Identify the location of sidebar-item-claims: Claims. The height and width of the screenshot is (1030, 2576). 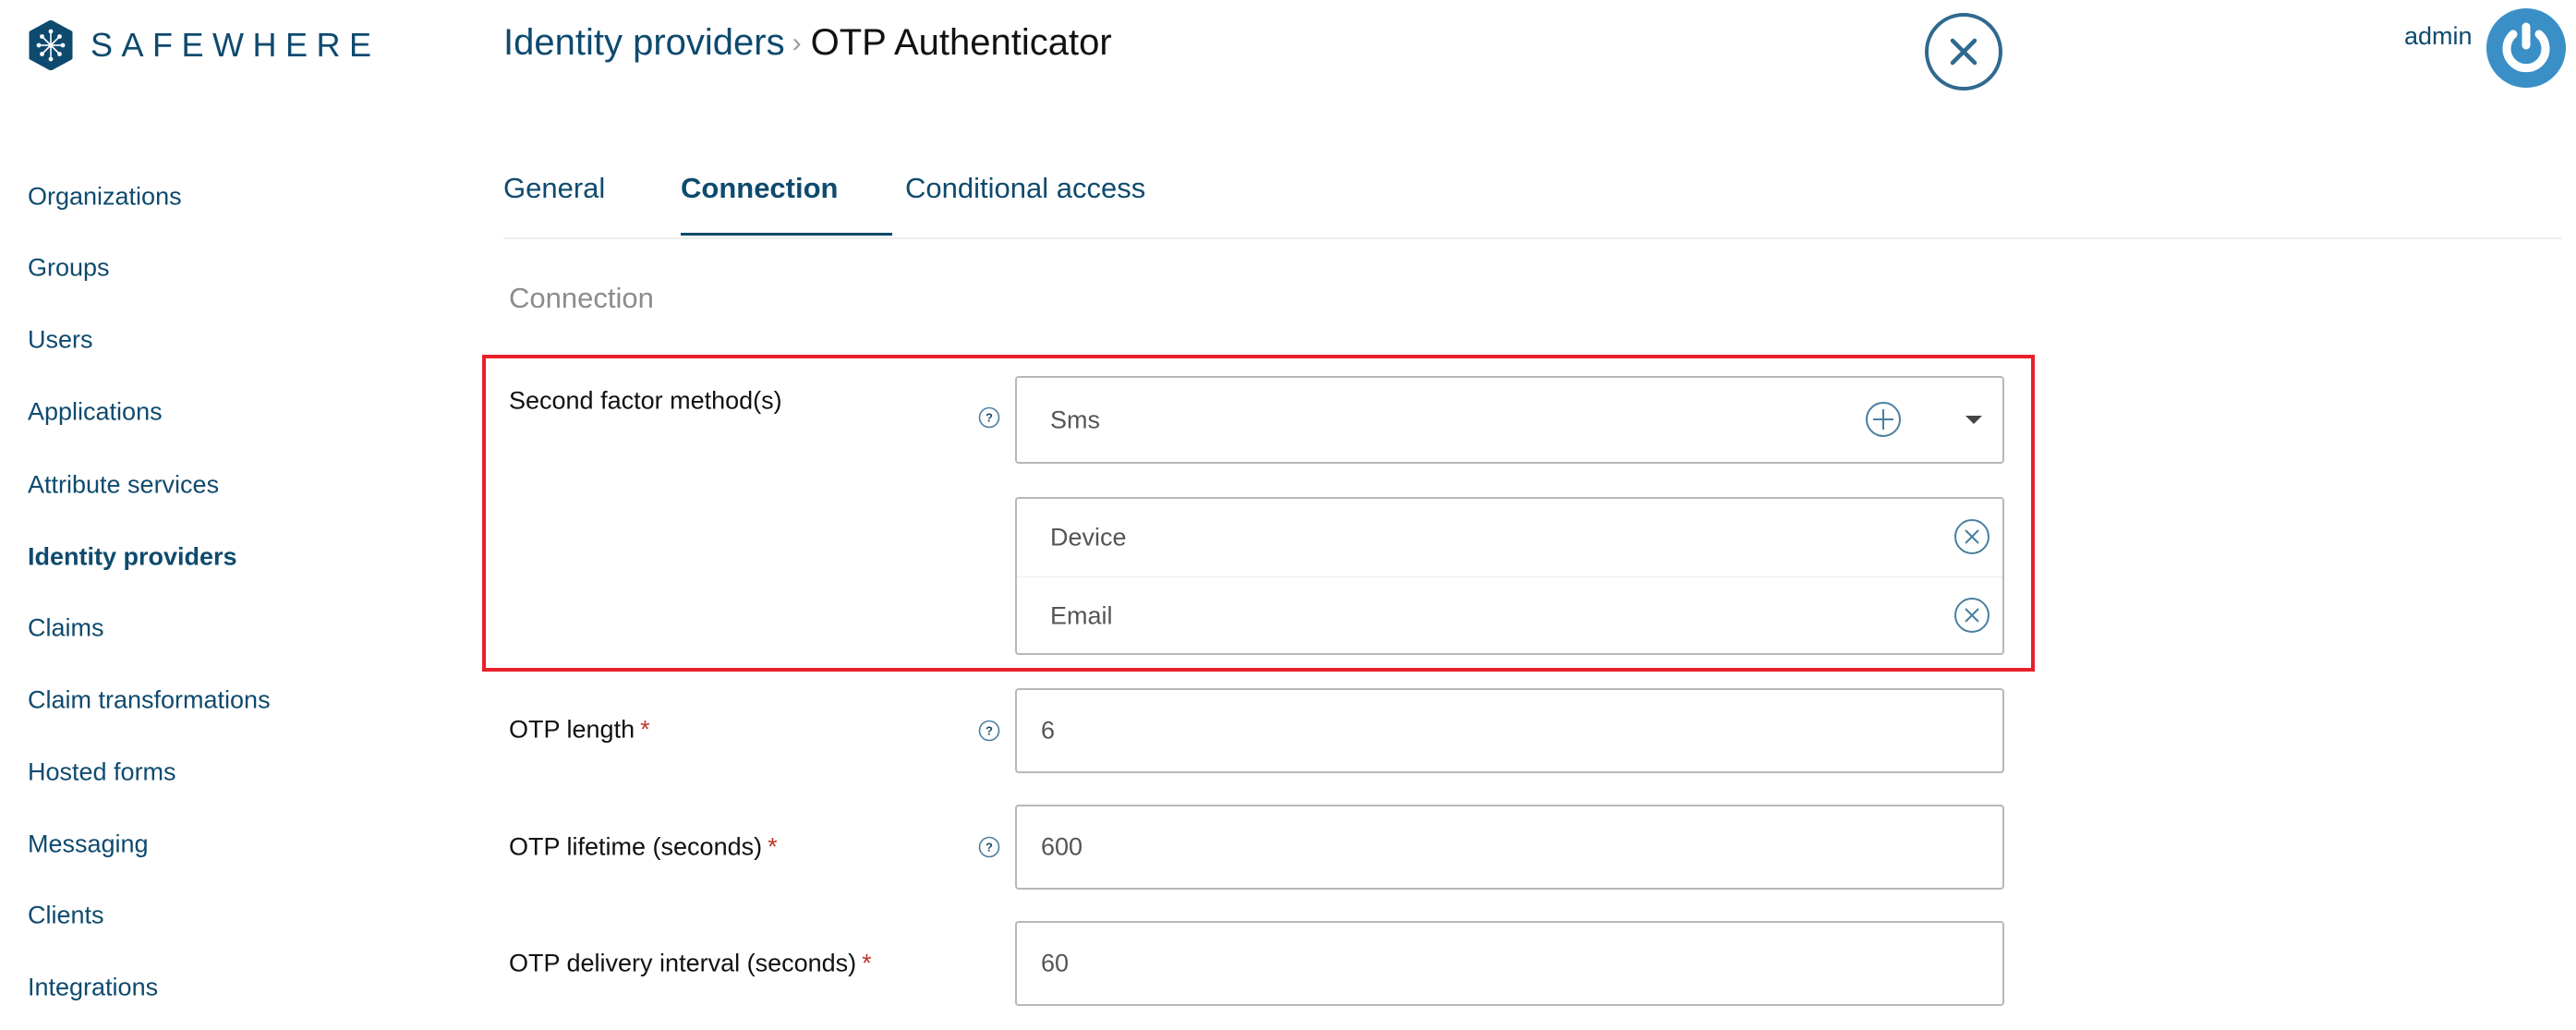
(66, 628).